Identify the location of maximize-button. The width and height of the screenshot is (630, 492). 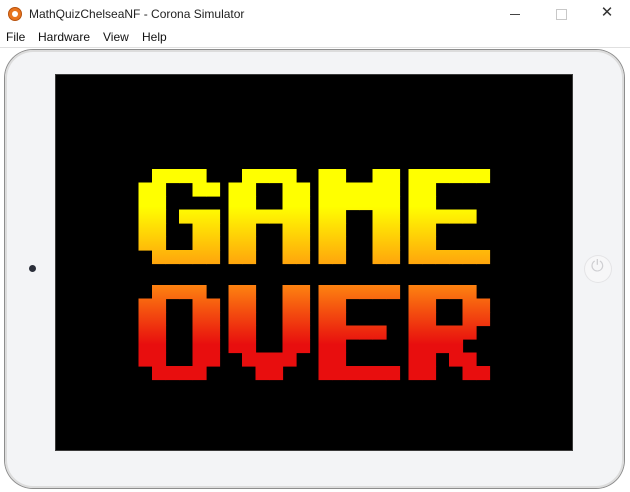
(561, 14).